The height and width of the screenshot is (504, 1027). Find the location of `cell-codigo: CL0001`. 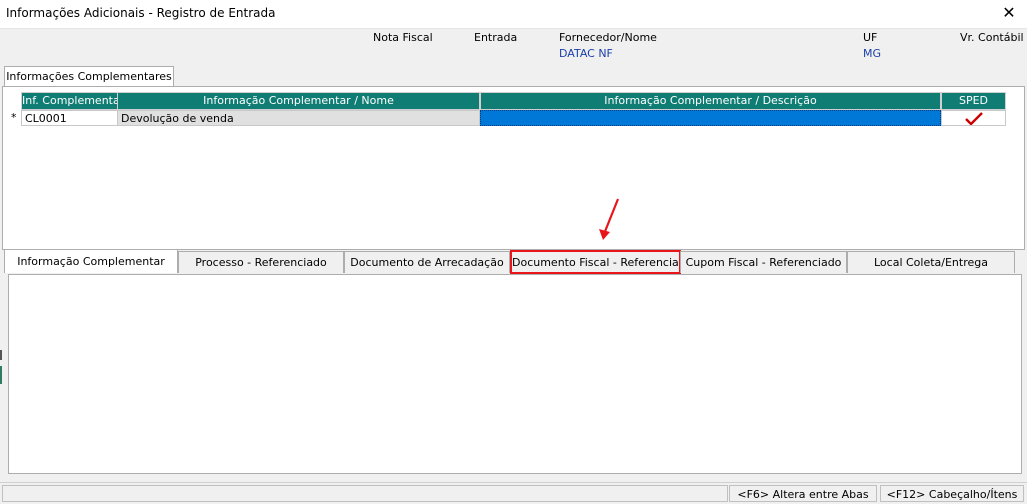

cell-codigo: CL0001 is located at coordinates (69, 118).